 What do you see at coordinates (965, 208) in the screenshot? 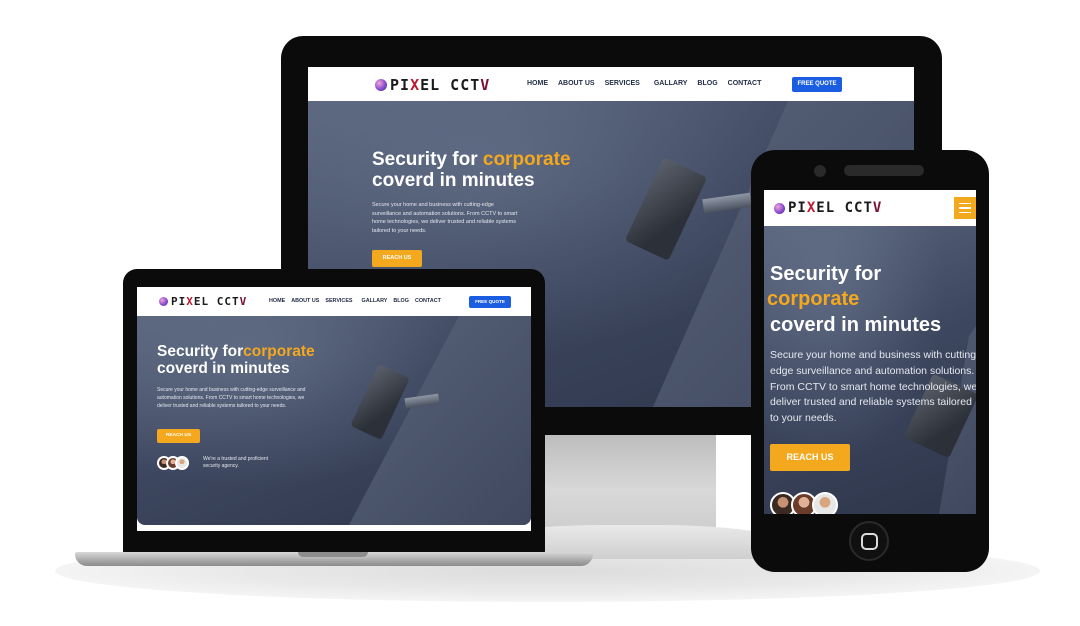
I see `hamburger-menu-icon` at bounding box center [965, 208].